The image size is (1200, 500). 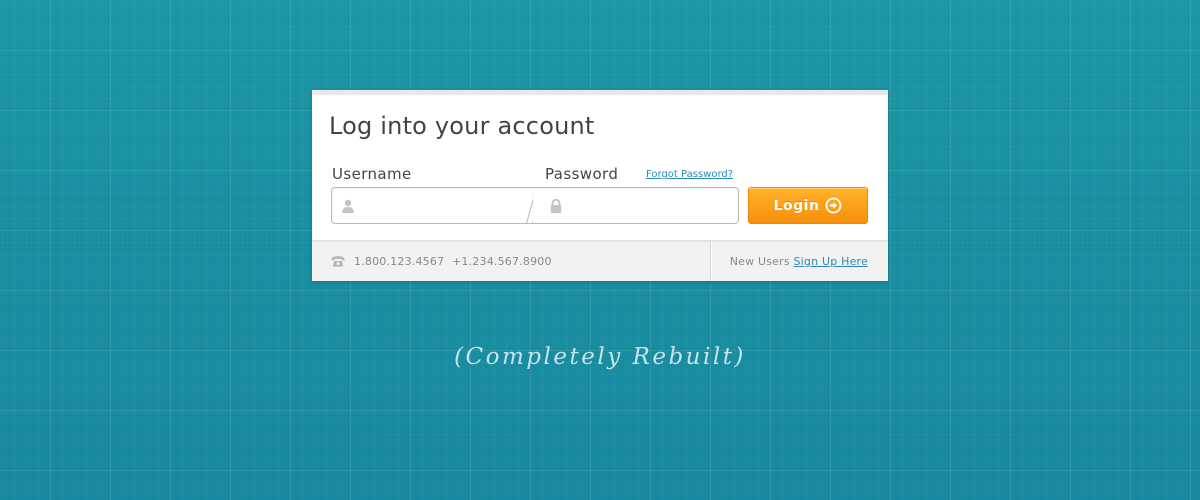 I want to click on password-input, so click(x=653, y=205).